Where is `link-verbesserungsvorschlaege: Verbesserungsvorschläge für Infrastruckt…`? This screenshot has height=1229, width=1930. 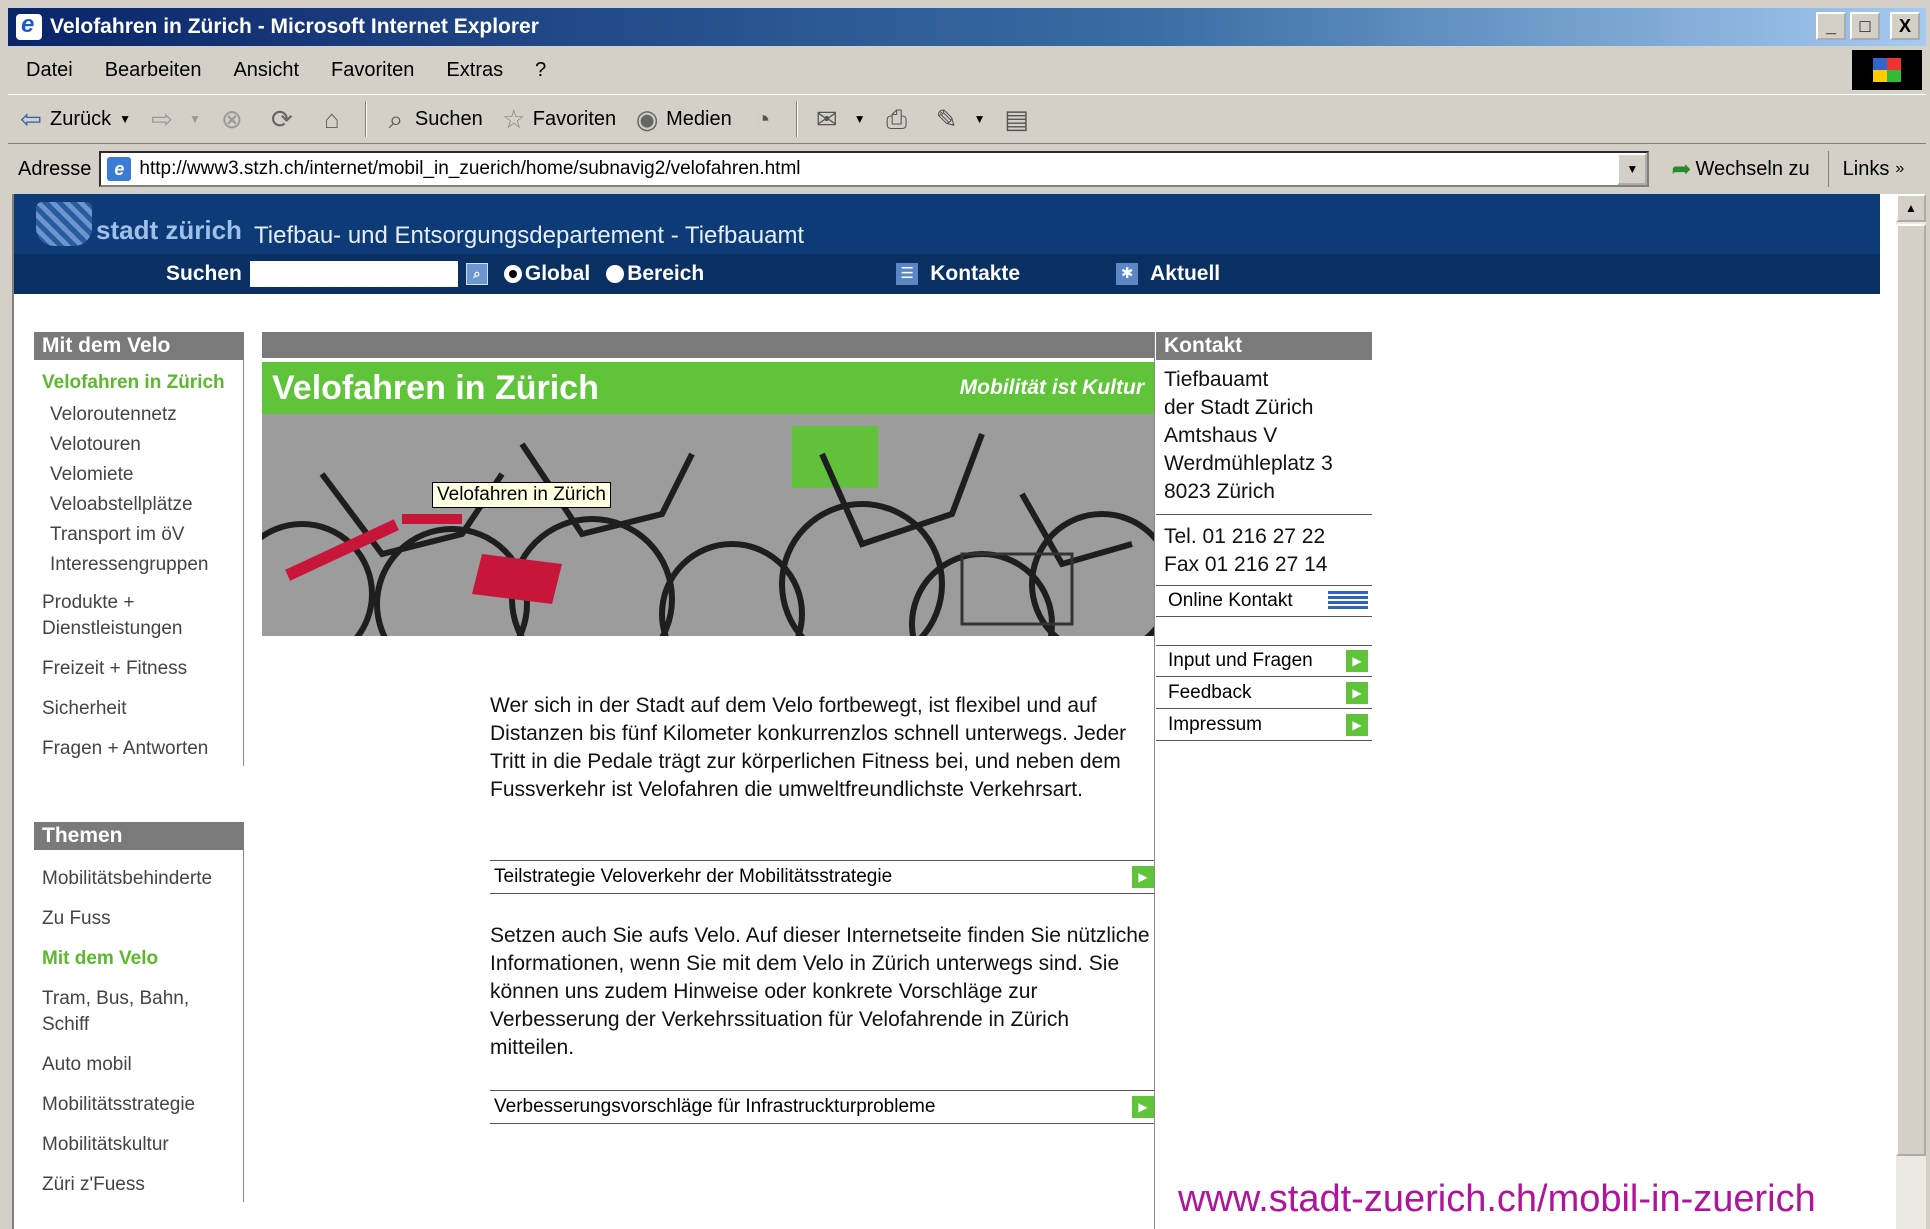 link-verbesserungsvorschlaege: Verbesserungsvorschläge für Infrastruckt… is located at coordinates (822, 1107).